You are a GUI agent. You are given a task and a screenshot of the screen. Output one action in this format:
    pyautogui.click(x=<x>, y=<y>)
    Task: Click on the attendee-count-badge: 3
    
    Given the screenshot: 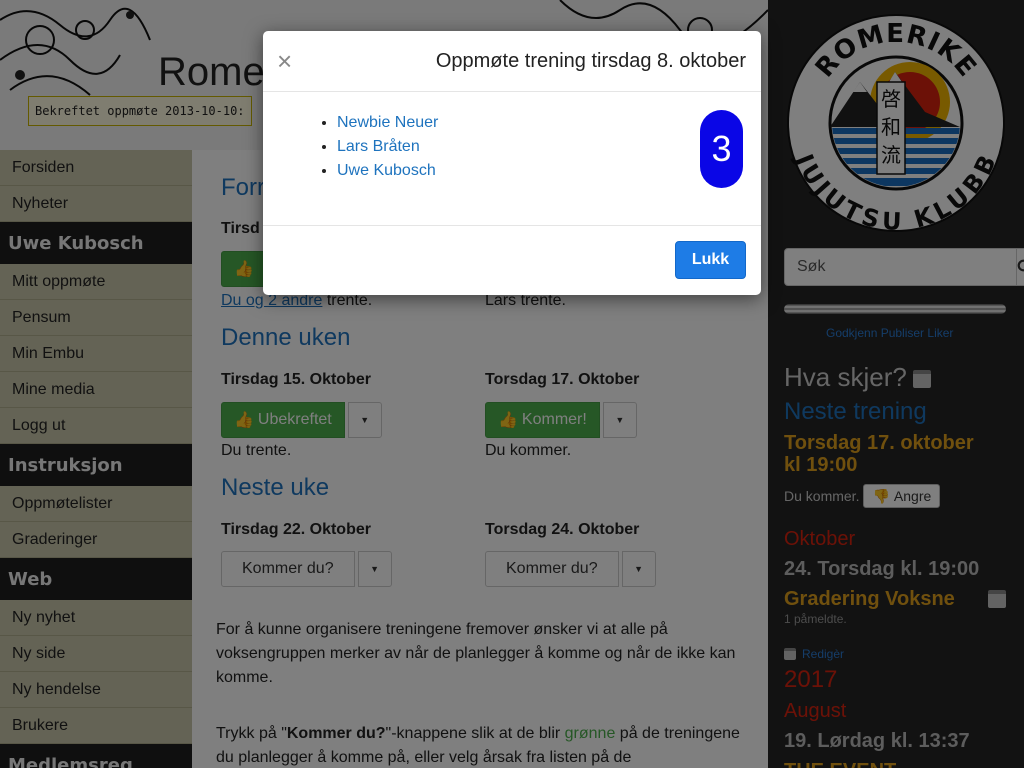 What is the action you would take?
    pyautogui.click(x=721, y=149)
    